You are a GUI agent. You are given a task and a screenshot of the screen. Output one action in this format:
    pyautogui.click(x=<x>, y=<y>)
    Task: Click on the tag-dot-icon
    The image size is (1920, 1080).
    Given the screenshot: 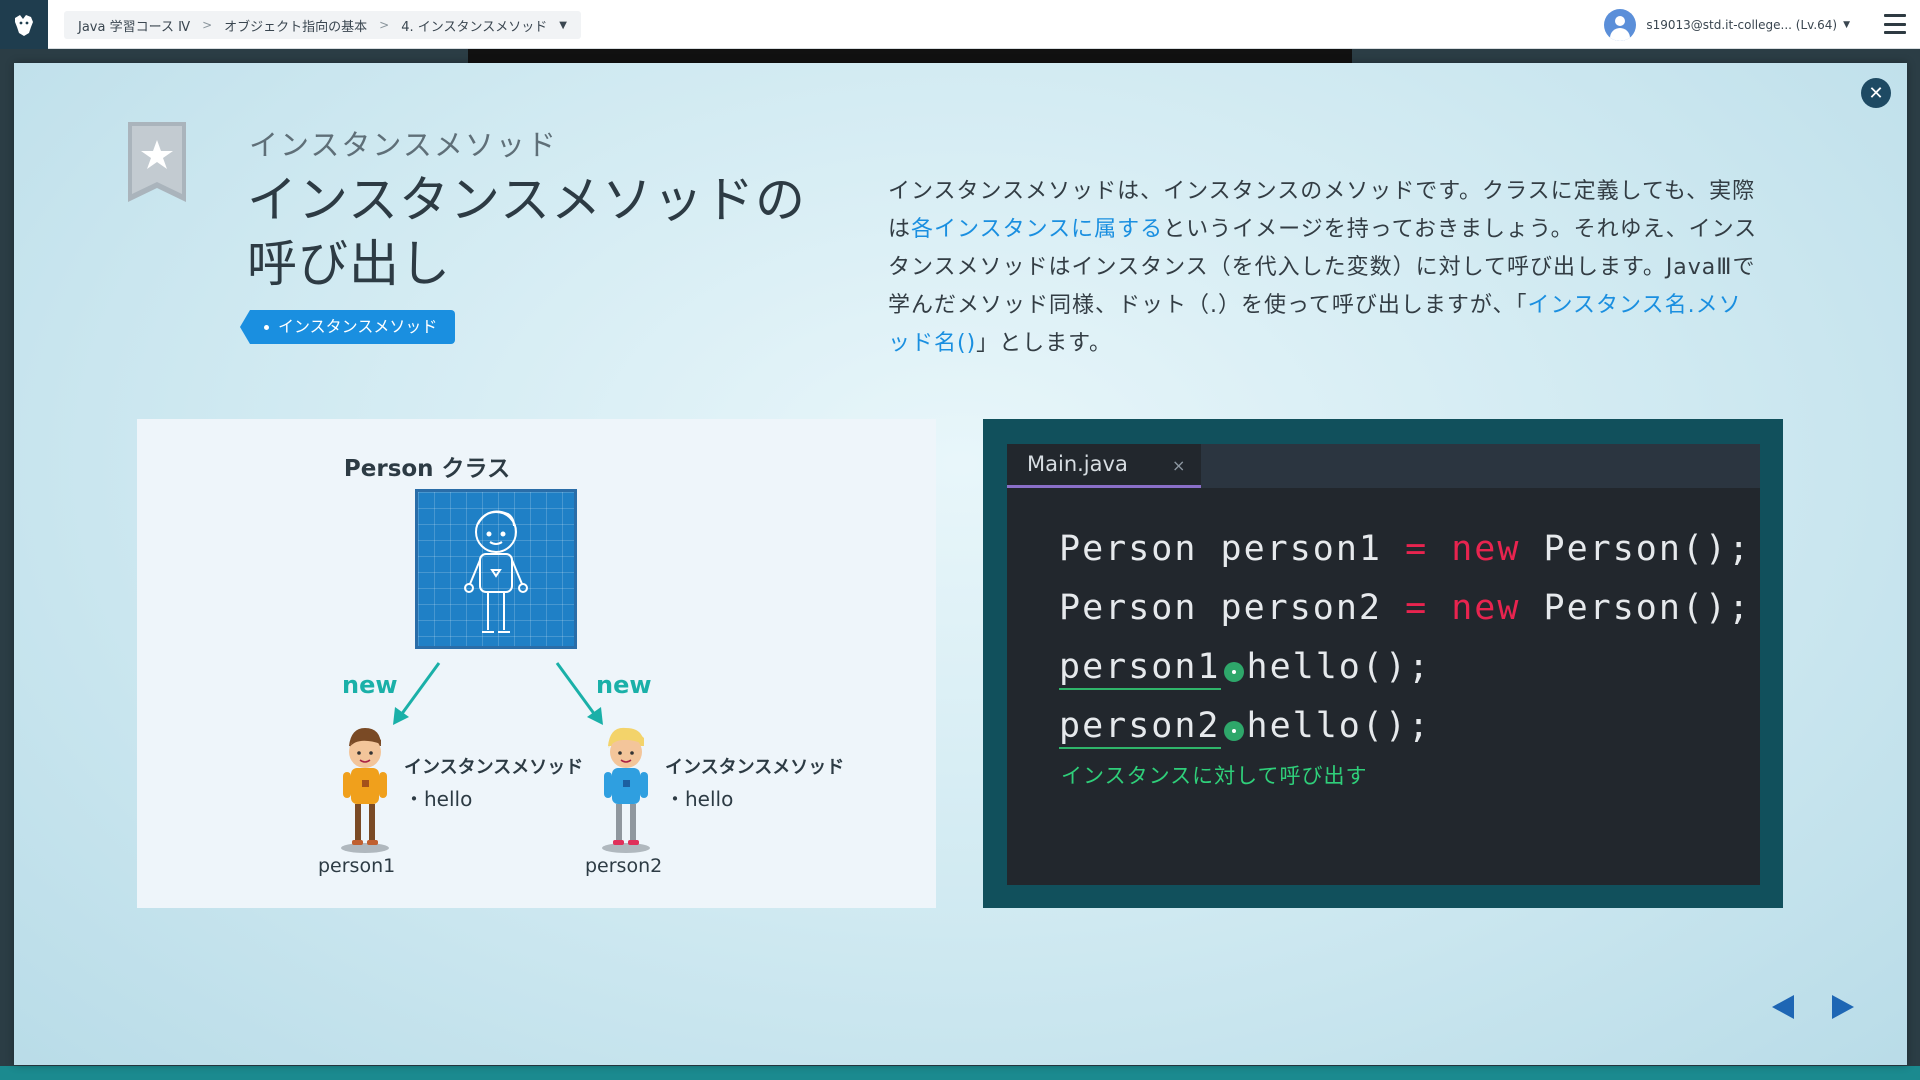 What is the action you would take?
    pyautogui.click(x=266, y=327)
    